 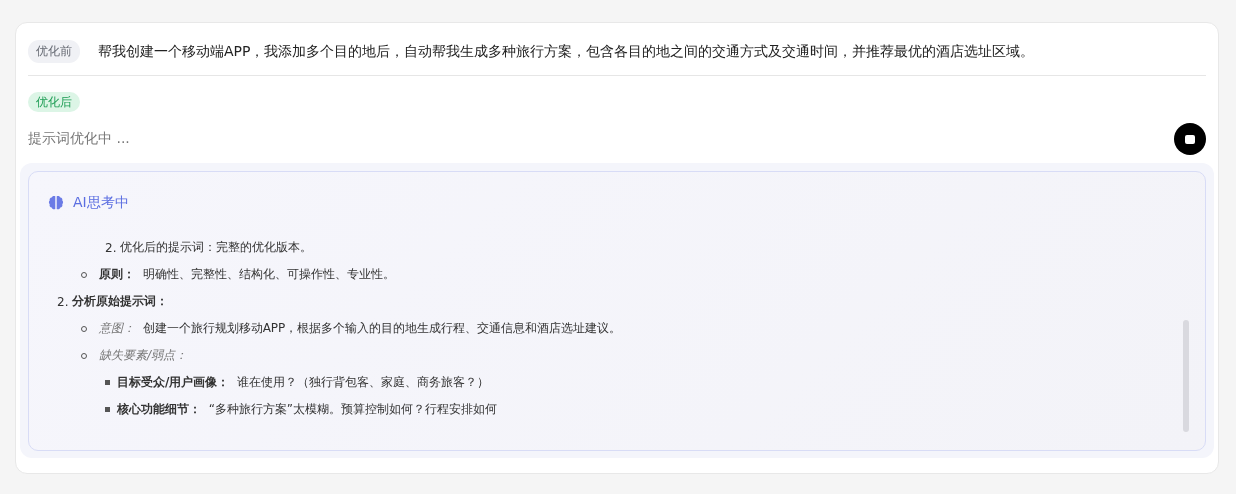 What do you see at coordinates (1190, 139) in the screenshot?
I see `stop-button` at bounding box center [1190, 139].